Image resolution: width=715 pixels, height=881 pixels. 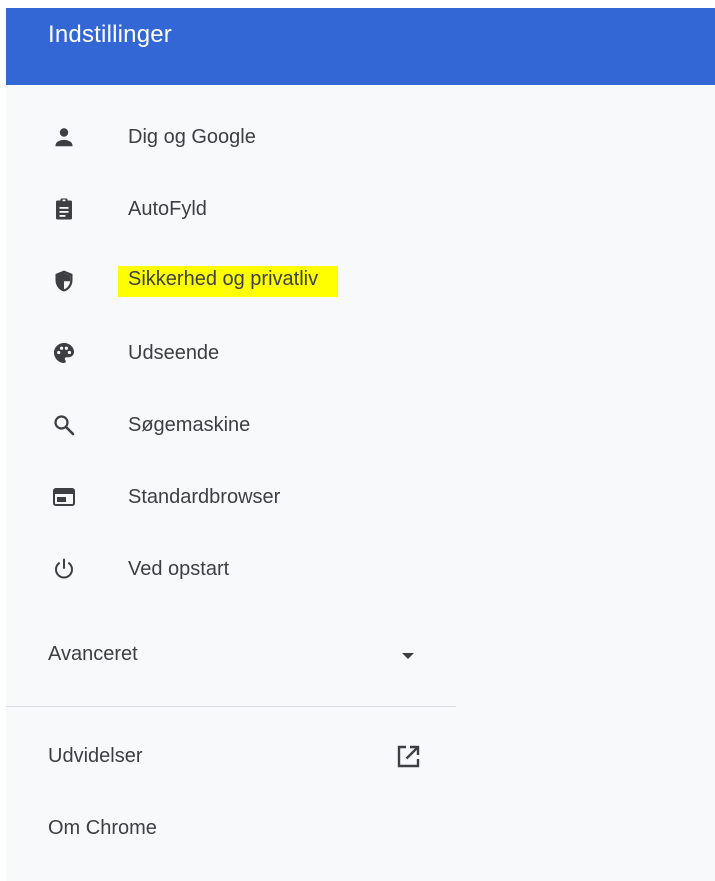 I want to click on person-icon, so click(x=64, y=137).